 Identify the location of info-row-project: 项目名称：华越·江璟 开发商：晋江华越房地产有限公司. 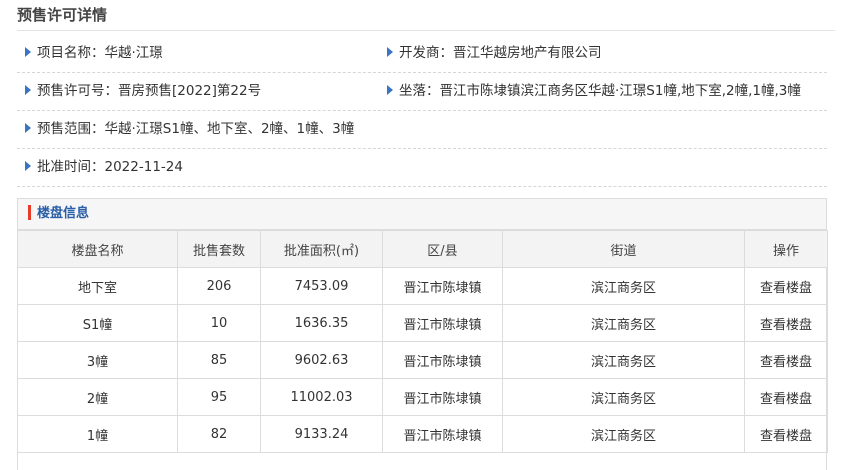
(422, 53).